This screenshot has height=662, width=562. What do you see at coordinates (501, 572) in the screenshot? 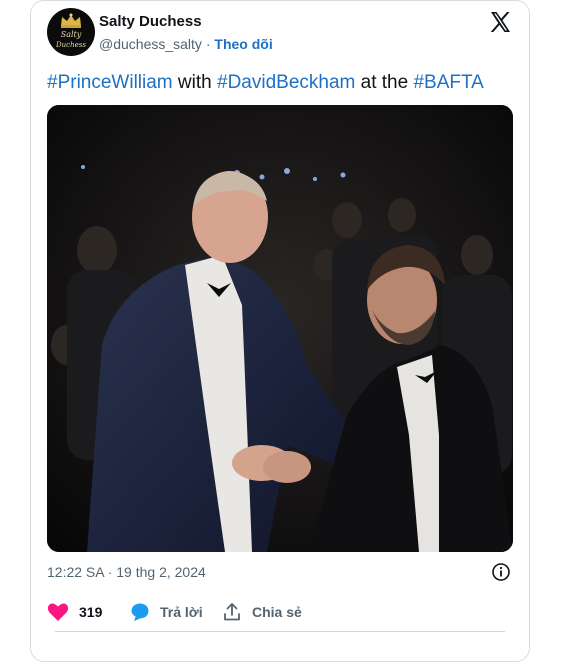
I see `info-icon` at bounding box center [501, 572].